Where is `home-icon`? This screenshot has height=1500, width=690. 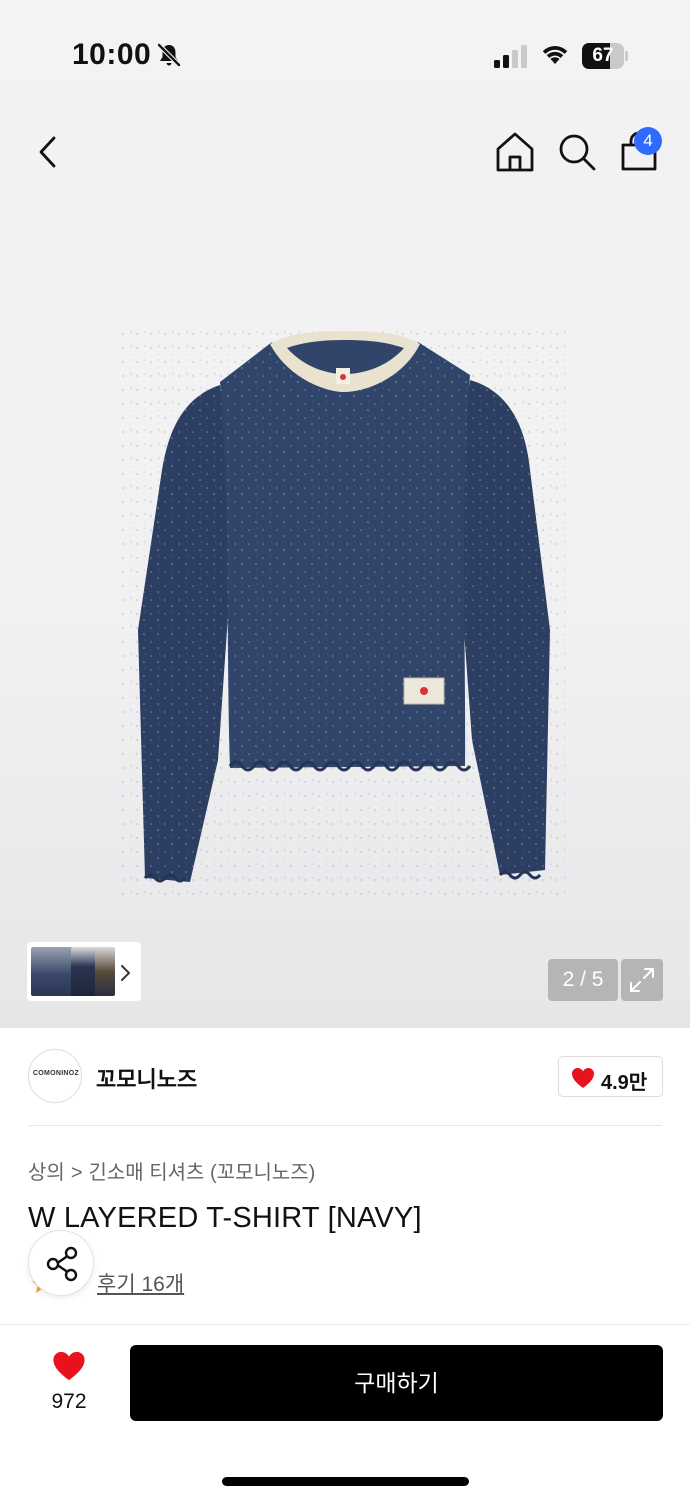
home-icon is located at coordinates (515, 152).